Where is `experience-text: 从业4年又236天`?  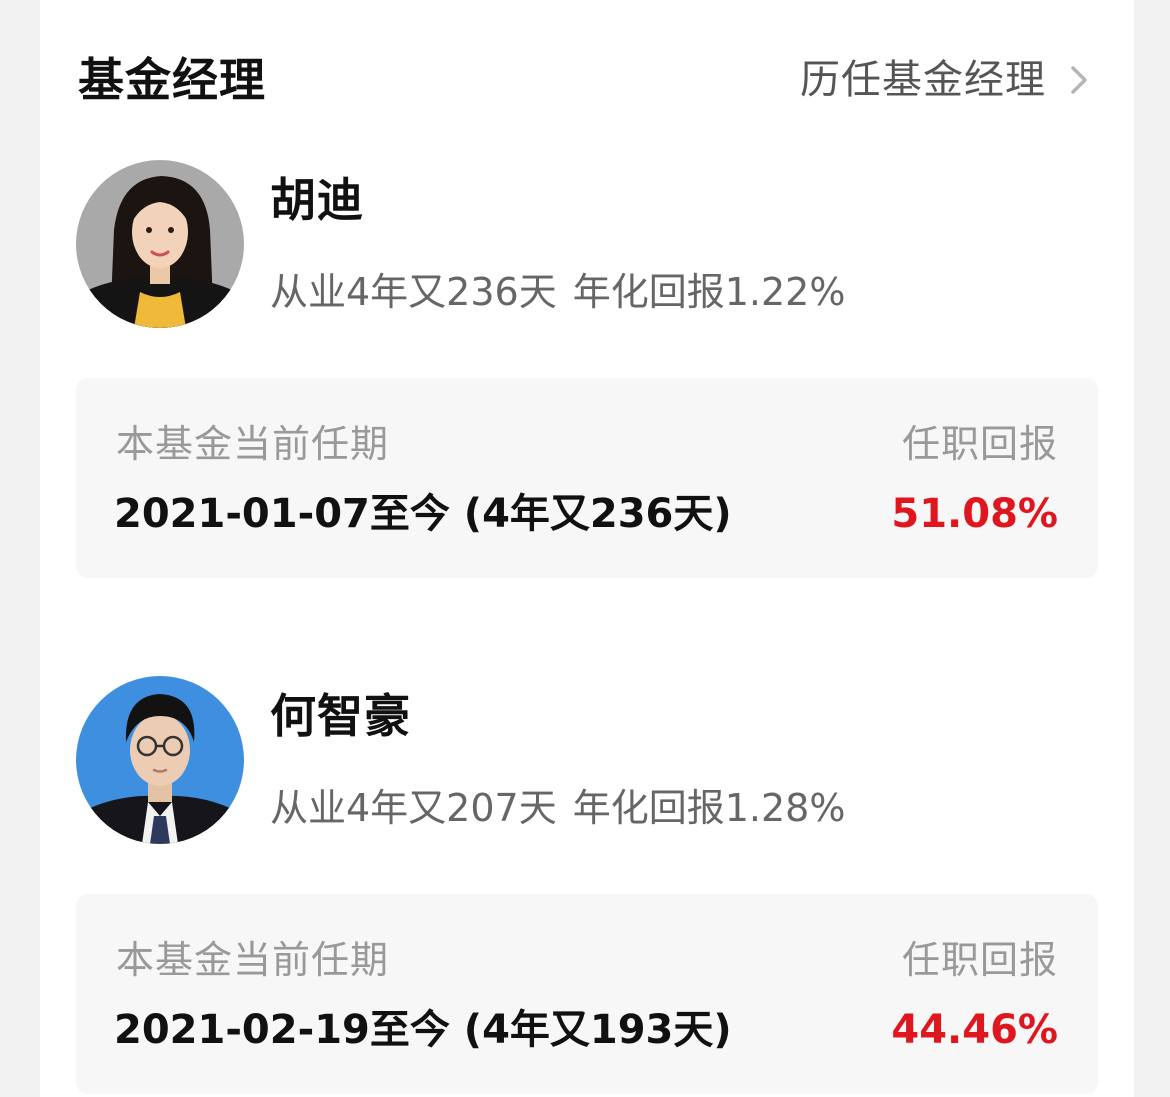
experience-text: 从业4年又236天 is located at coordinates (413, 292).